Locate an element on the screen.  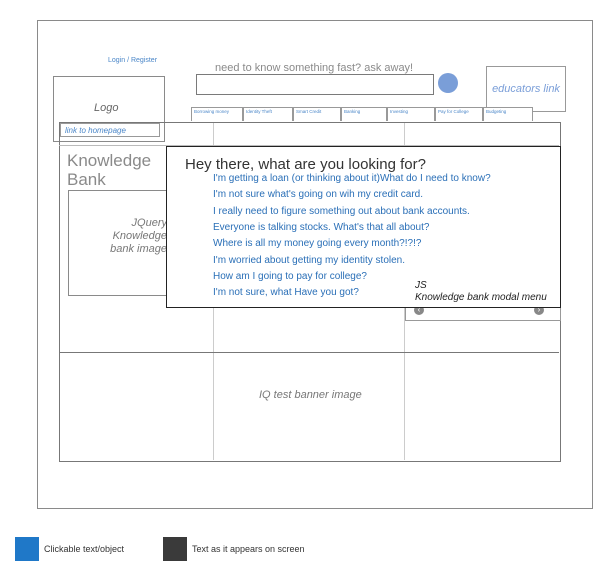
nav-item-investing: Investing is located at coordinates (411, 114).